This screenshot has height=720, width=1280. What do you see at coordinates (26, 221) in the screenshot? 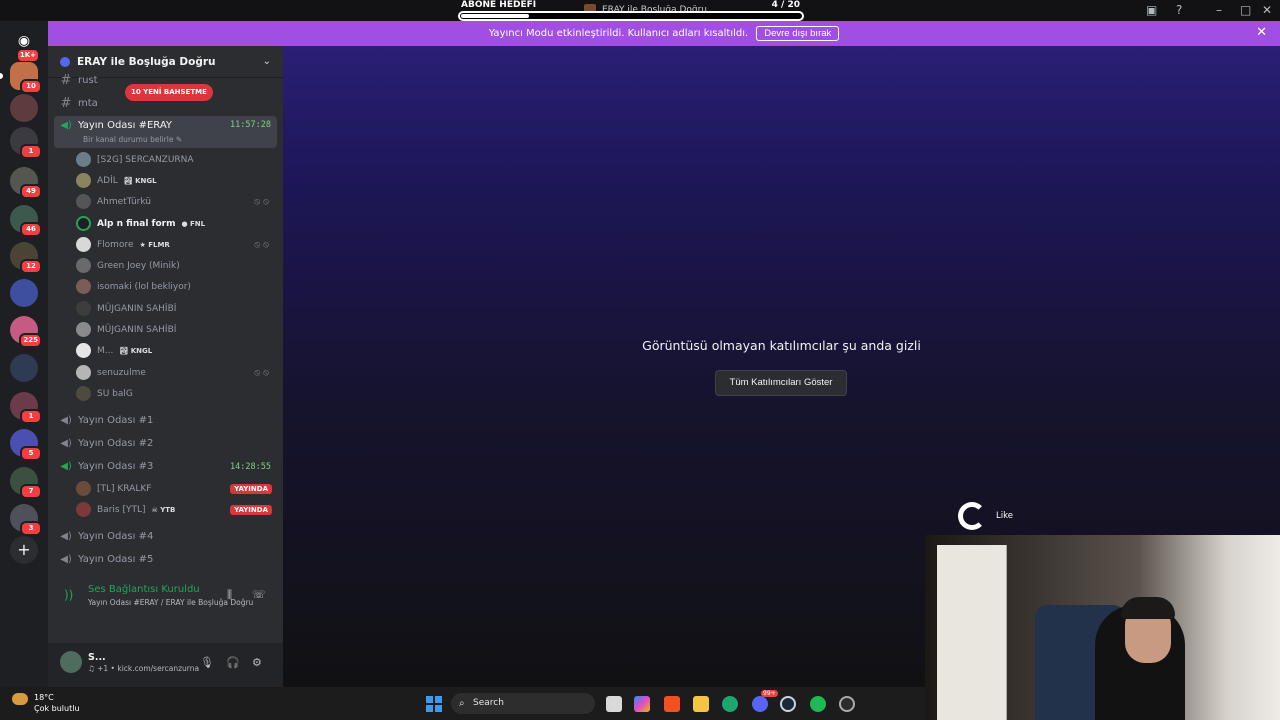
I see `server-folder-icon: 46` at bounding box center [26, 221].